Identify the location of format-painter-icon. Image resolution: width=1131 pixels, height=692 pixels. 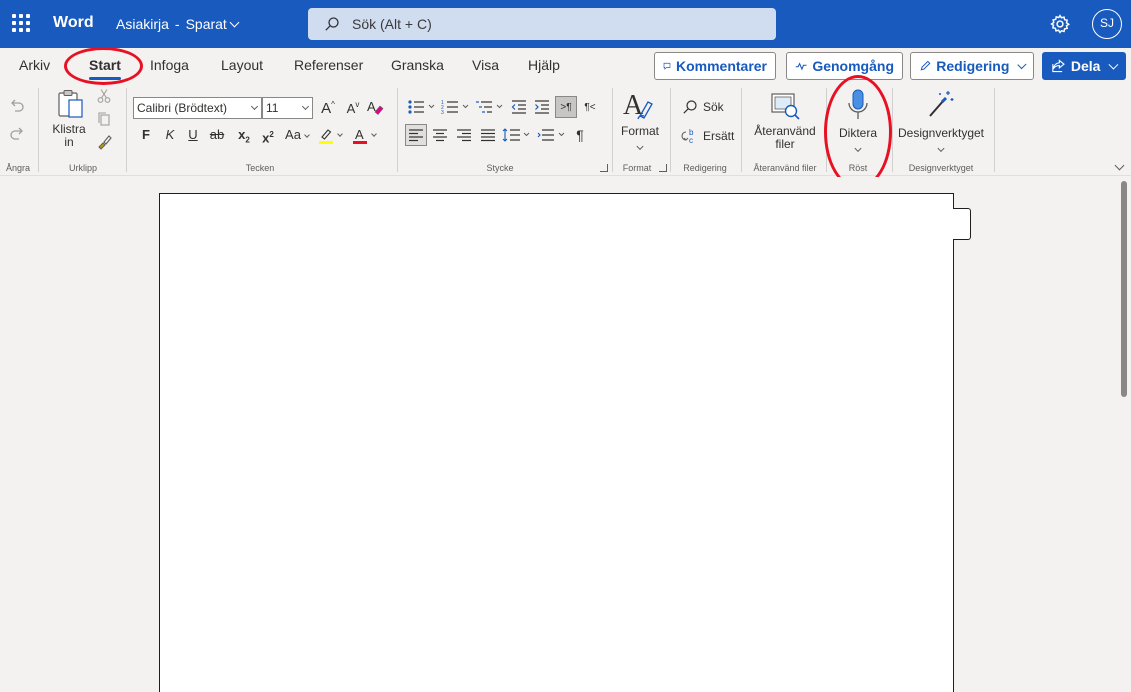
(104, 142).